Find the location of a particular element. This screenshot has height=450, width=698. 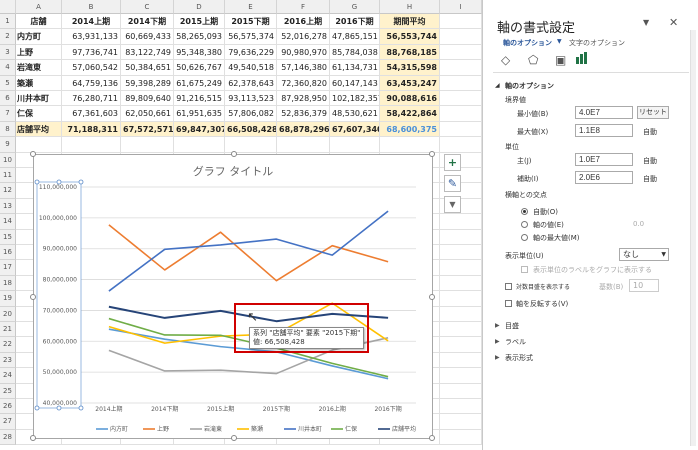

row-header-8: 8 is located at coordinates (8, 129).